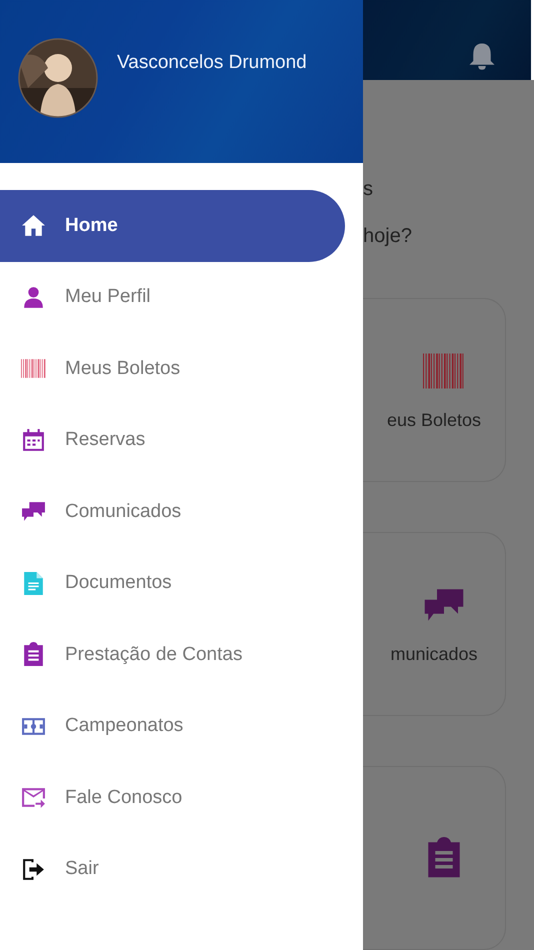 This screenshot has height=950, width=534. Describe the element at coordinates (434, 654) in the screenshot. I see `card-label: municados` at that location.